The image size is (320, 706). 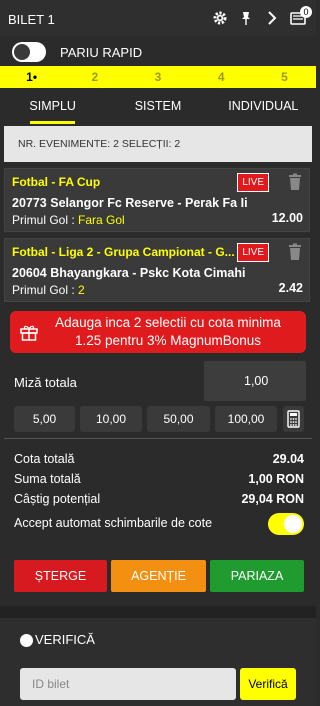 What do you see at coordinates (262, 16) in the screenshot?
I see `header-icons: 0` at bounding box center [262, 16].